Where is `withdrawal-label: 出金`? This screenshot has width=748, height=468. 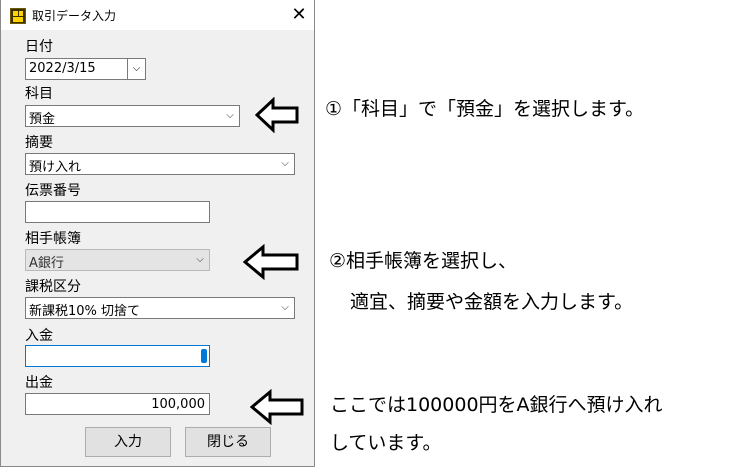
withdrawal-label: 出金 is located at coordinates (39, 383).